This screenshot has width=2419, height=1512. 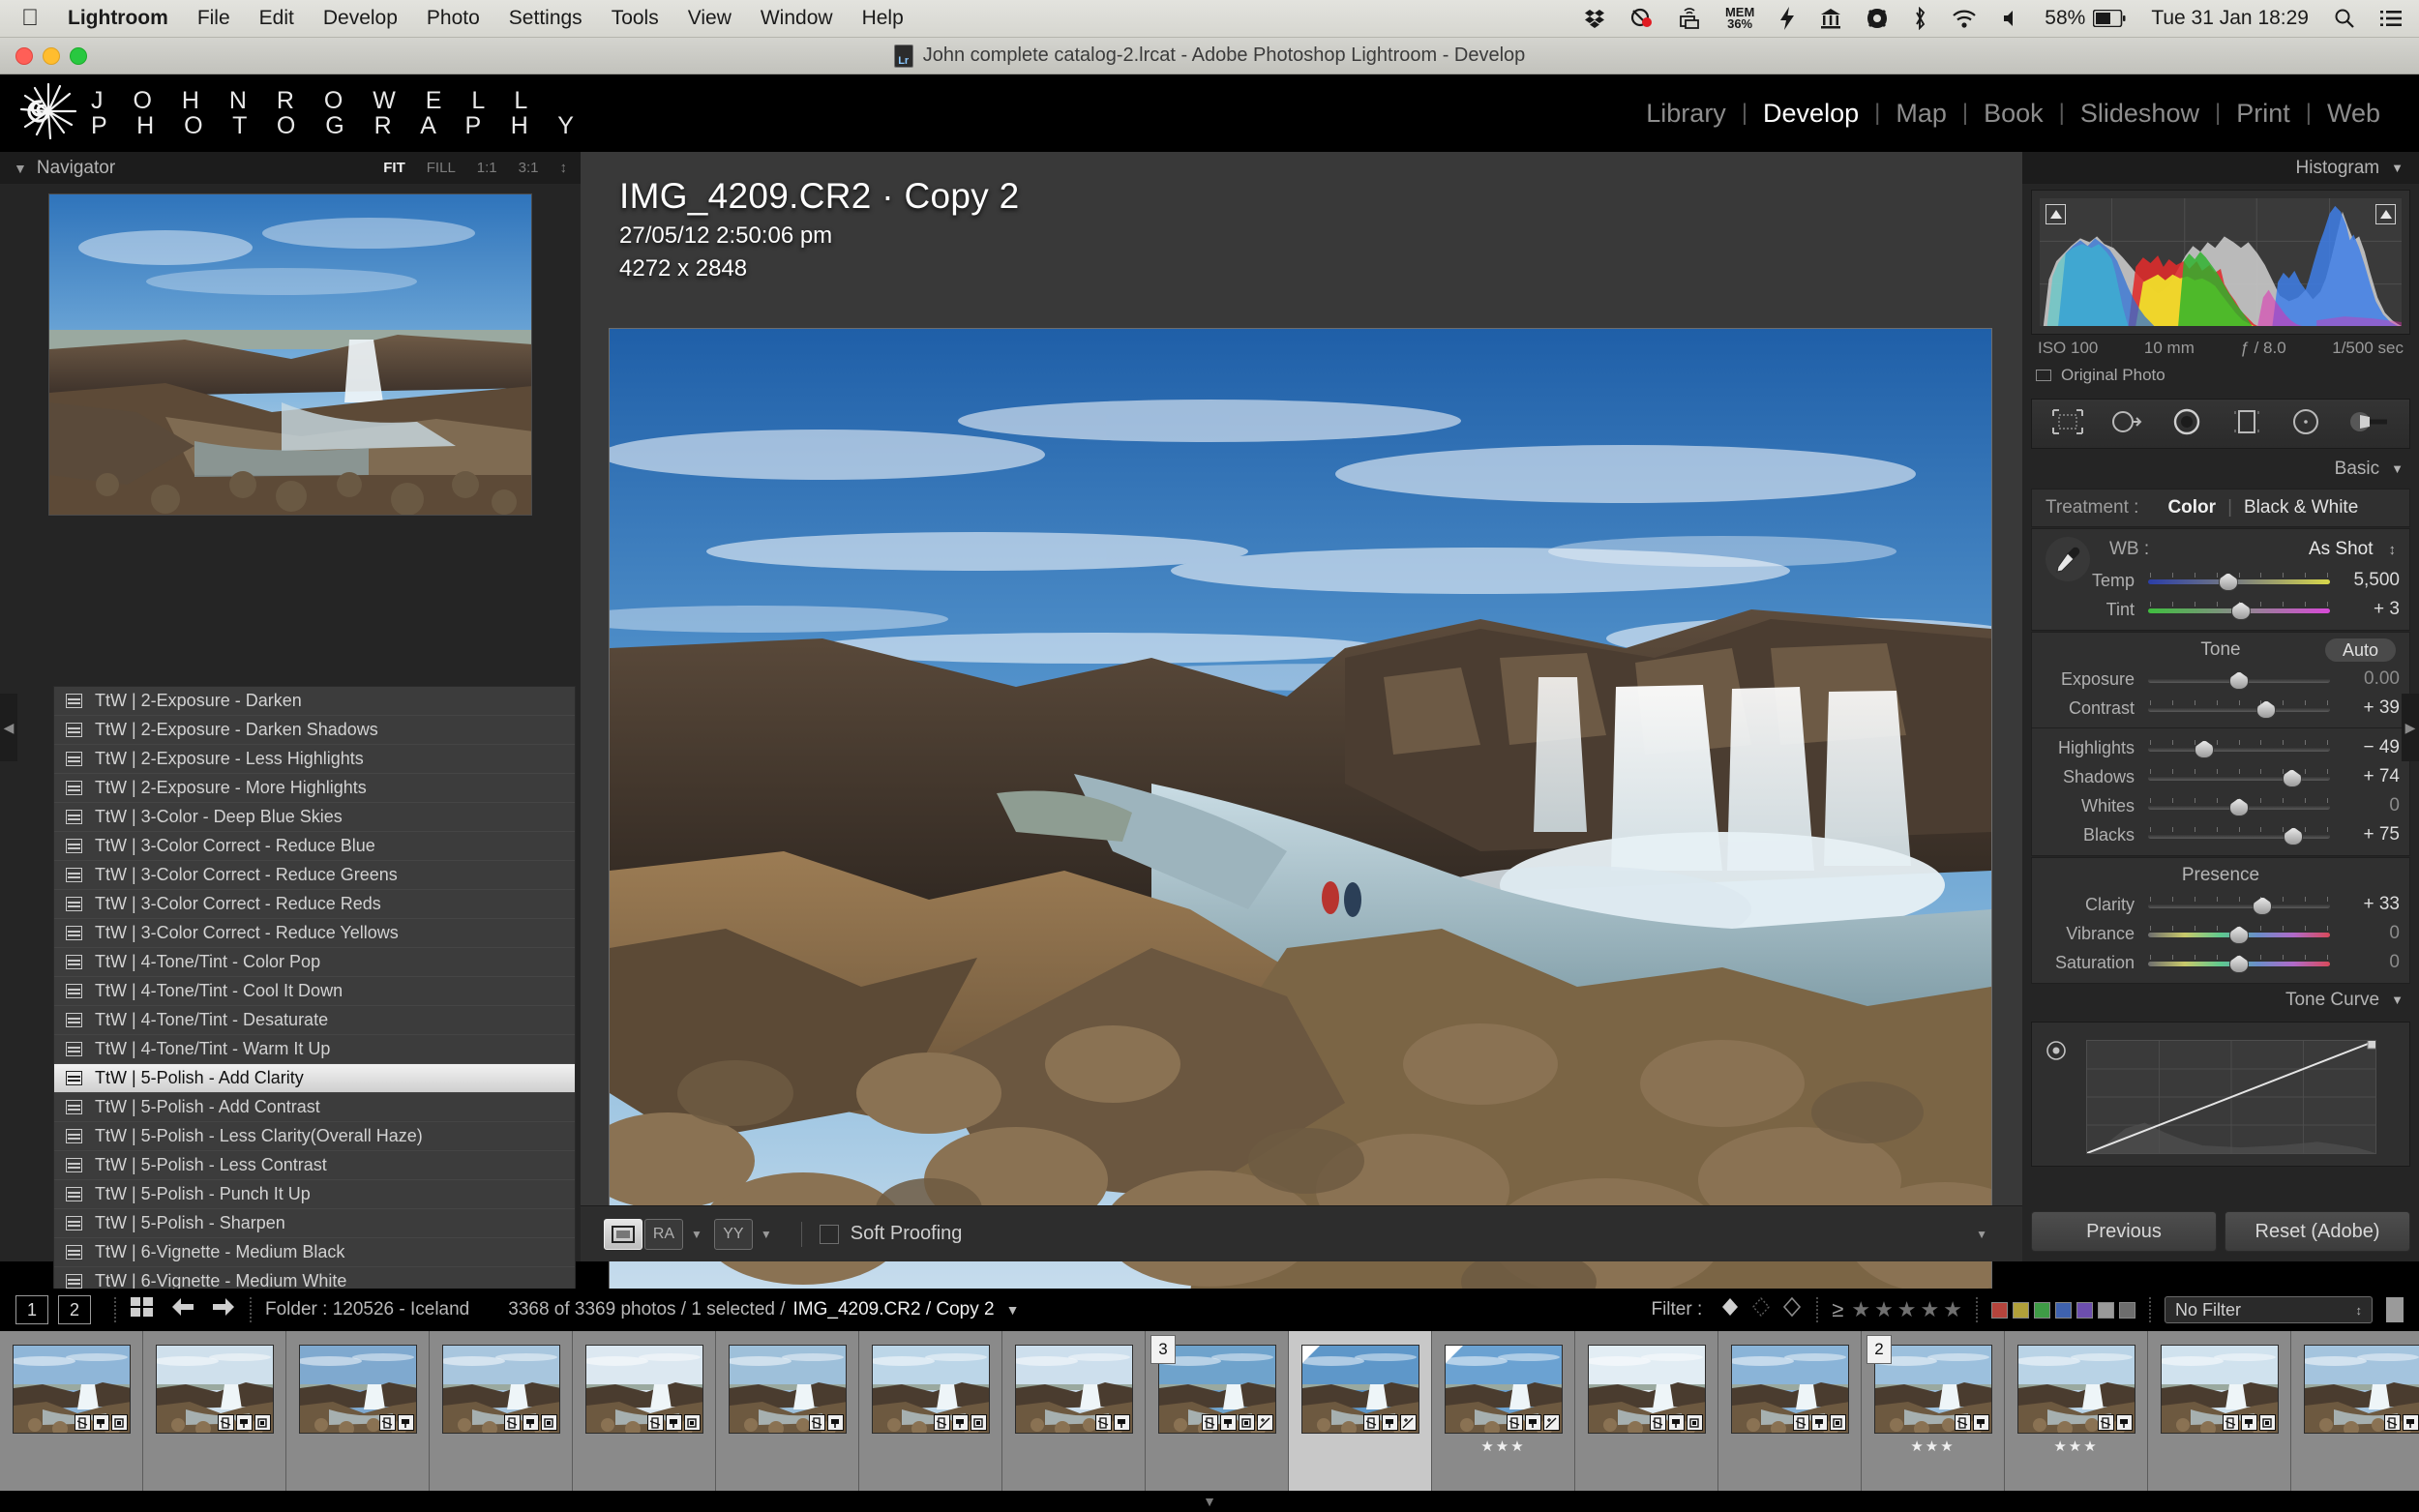 What do you see at coordinates (2360, 650) in the screenshot?
I see `auto-tone-button: Auto` at bounding box center [2360, 650].